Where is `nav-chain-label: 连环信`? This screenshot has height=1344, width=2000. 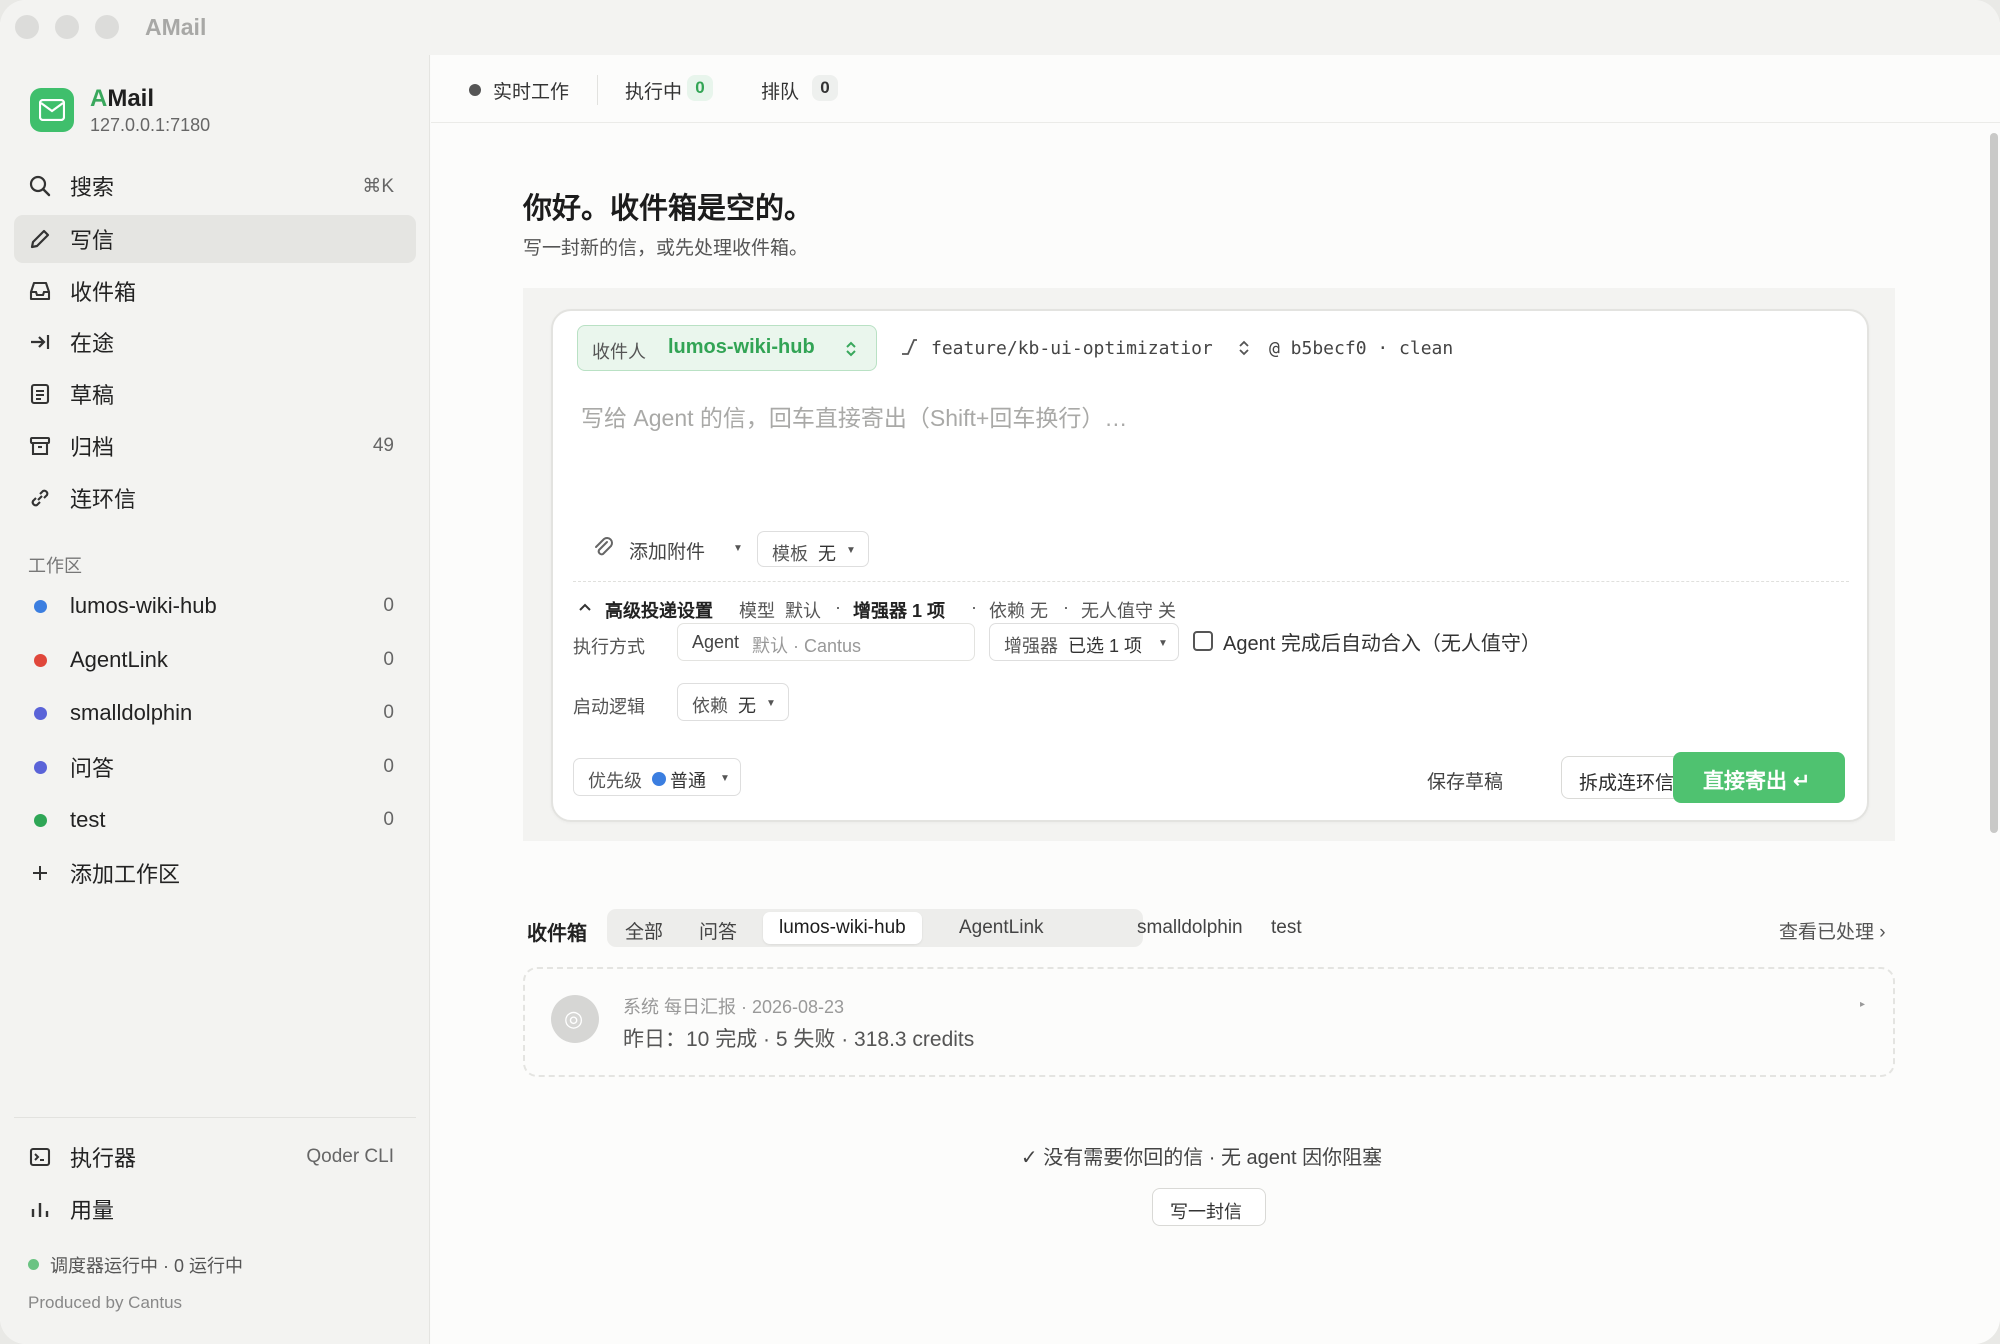 nav-chain-label: 连环信 is located at coordinates (103, 499).